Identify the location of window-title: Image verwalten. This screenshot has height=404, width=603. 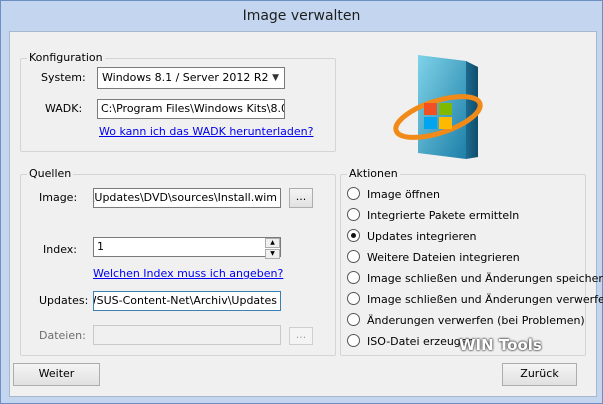
(301, 16).